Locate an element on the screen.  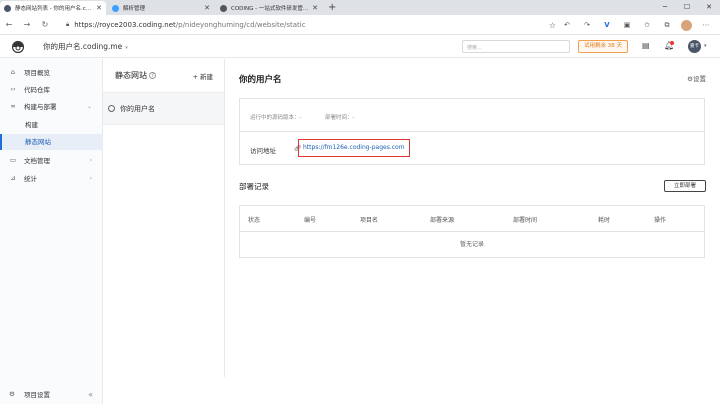
sidebar-item-cicd: ∞ 构建与部署 ⌄ is located at coordinates (51, 106).